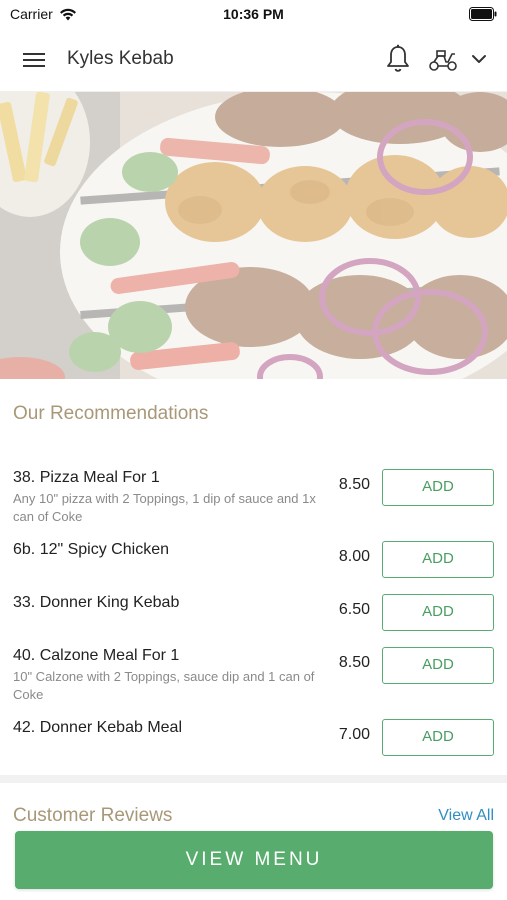  What do you see at coordinates (253, 561) in the screenshot?
I see `menu-item: 6b. 12" Spicy Chicken 8.00 ADD` at bounding box center [253, 561].